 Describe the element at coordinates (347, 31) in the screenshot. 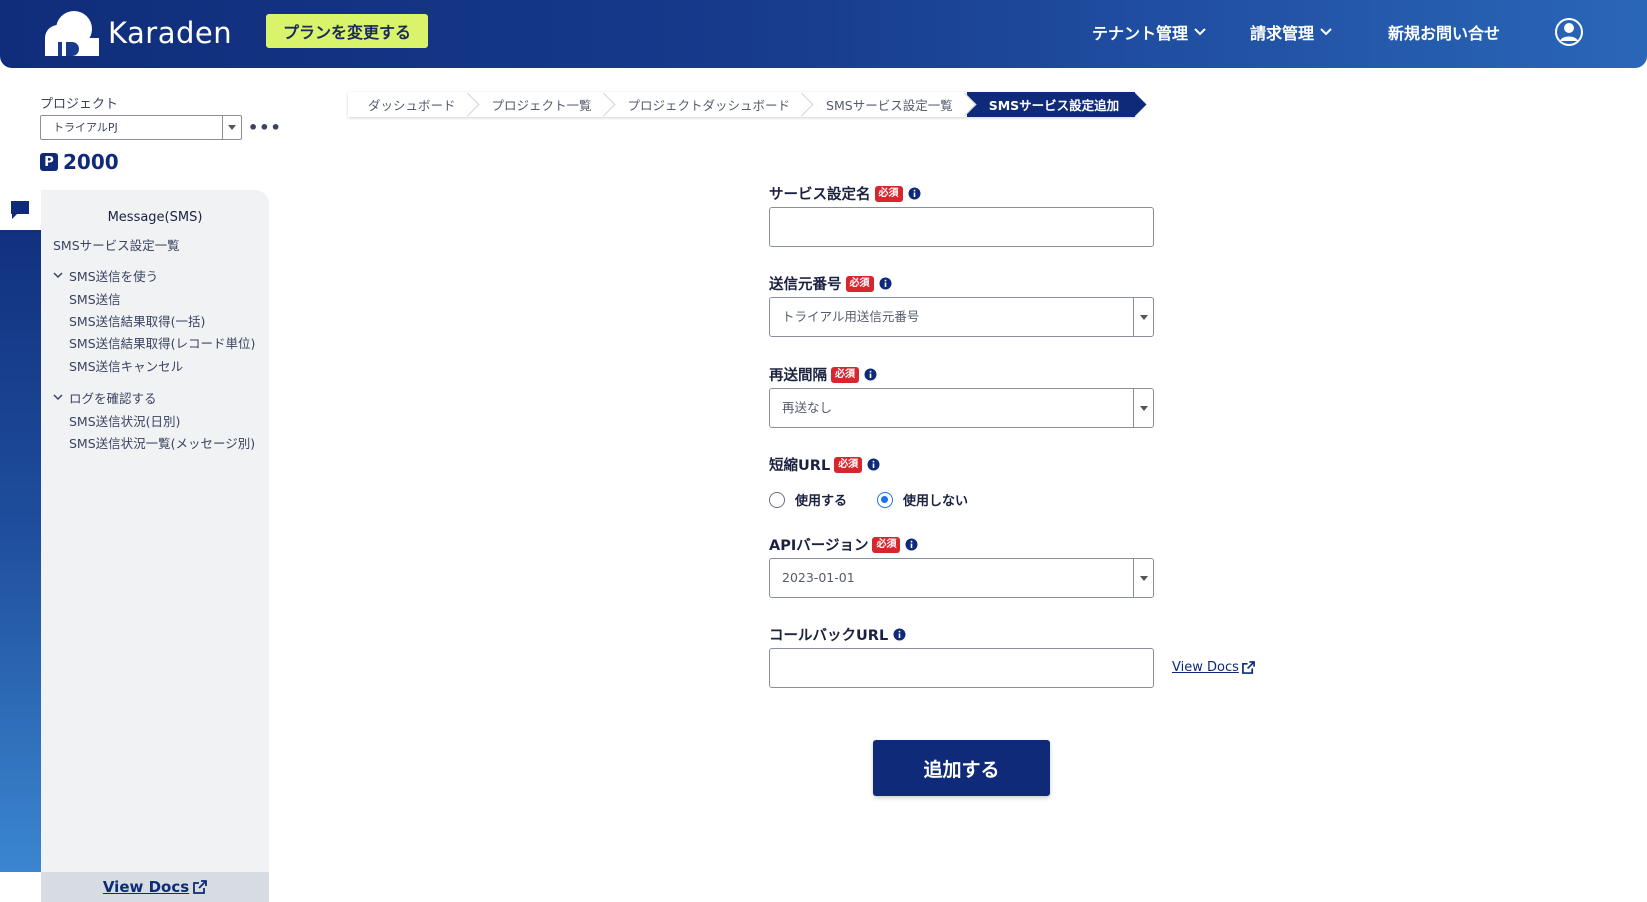

I see `change-plan-button: プランを変更する` at that location.